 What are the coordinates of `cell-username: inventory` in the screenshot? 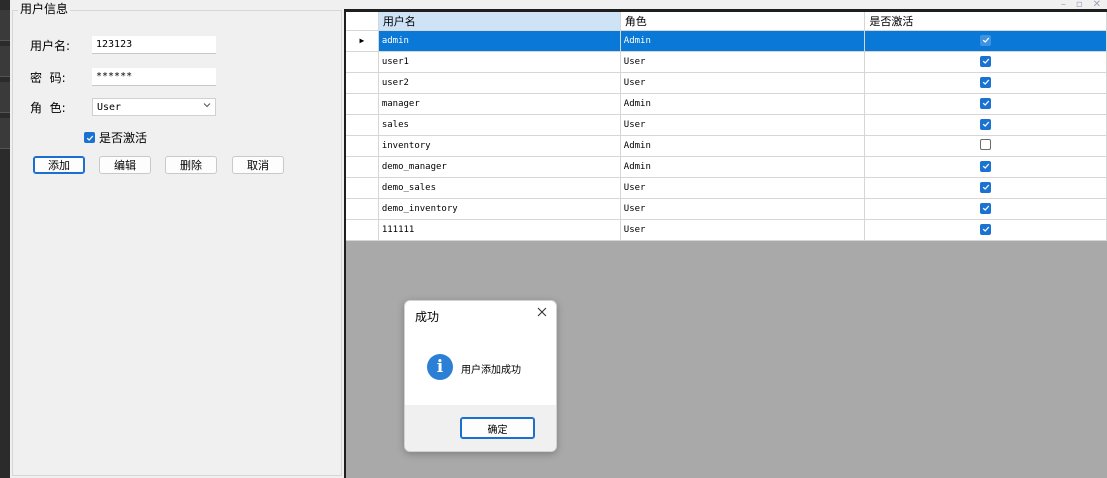 It's located at (499, 146).